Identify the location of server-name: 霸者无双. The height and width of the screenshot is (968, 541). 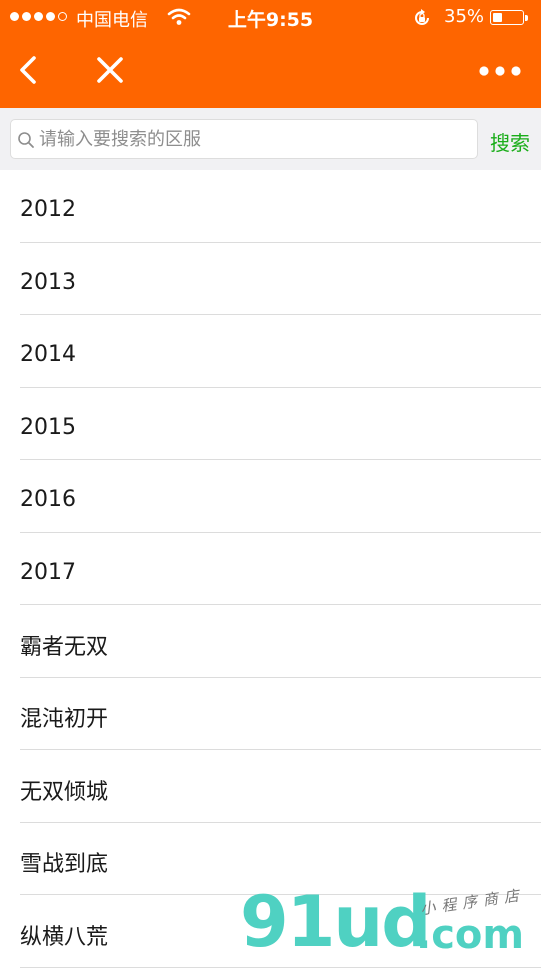
(64, 647).